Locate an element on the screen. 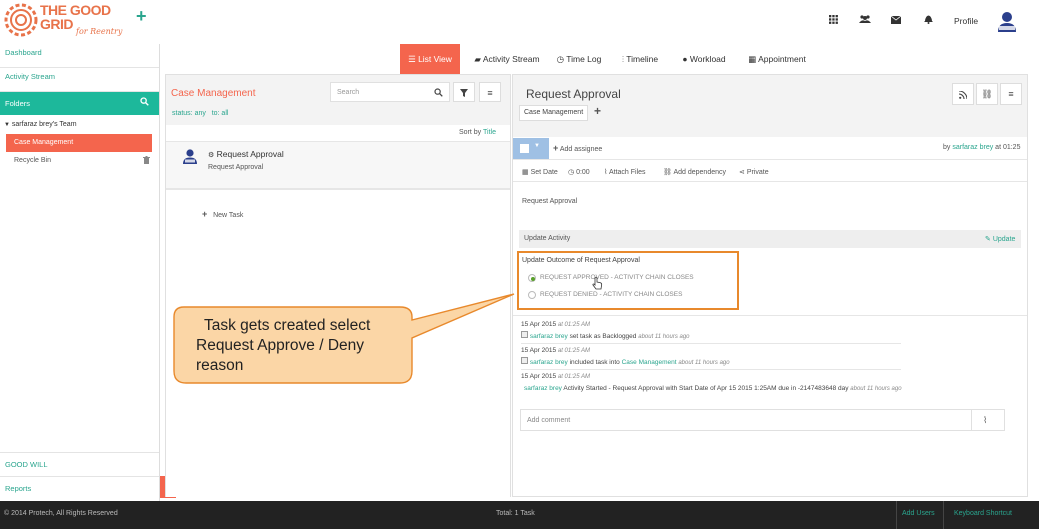  rss-button is located at coordinates (963, 94).